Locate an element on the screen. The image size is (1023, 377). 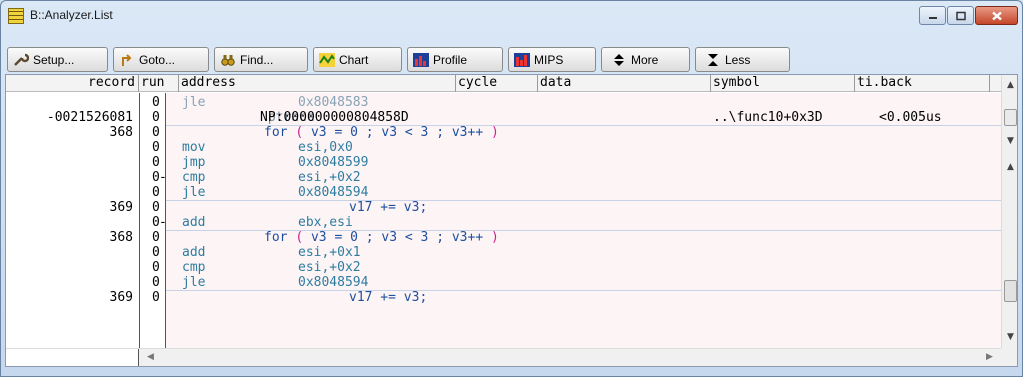
more-button: More is located at coordinates (645, 59).